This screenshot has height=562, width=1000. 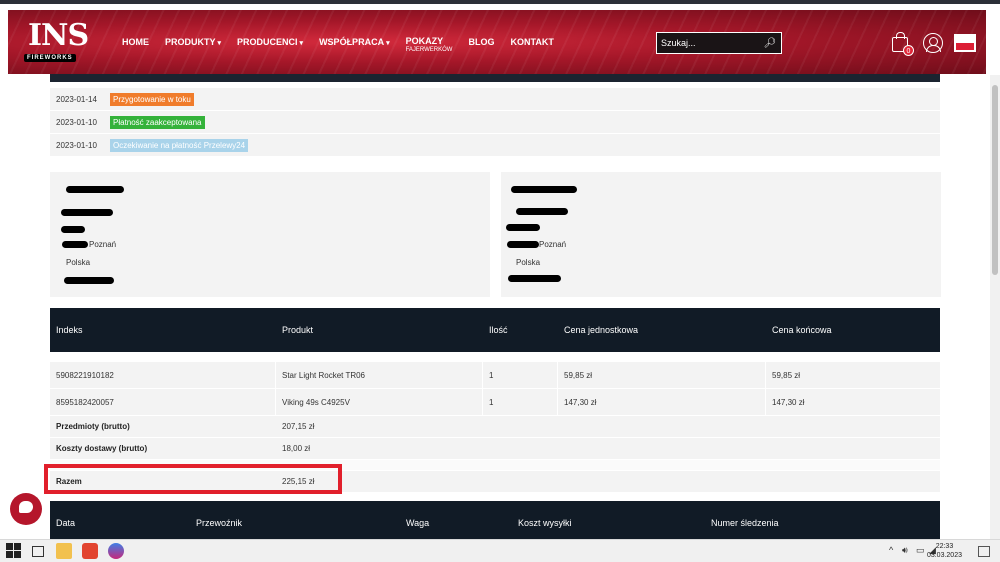 What do you see at coordinates (379, 375) in the screenshot?
I see `product-name: Star Light Rocket TR06` at bounding box center [379, 375].